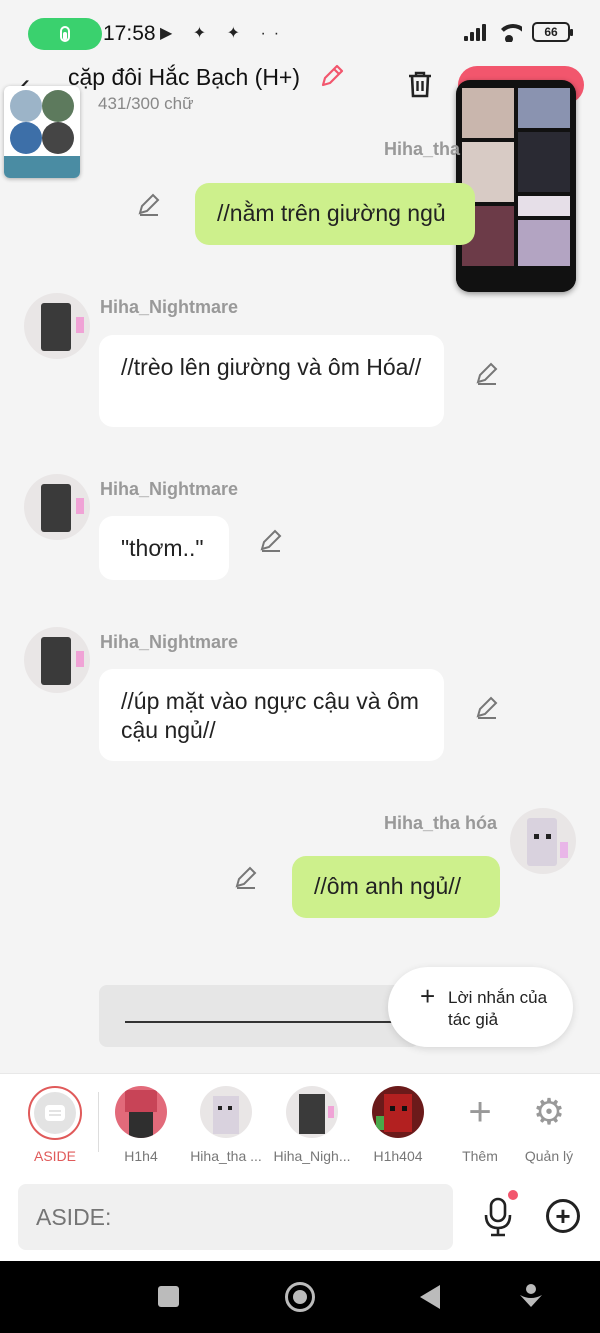 The height and width of the screenshot is (1333, 600). Describe the element at coordinates (441, 823) in the screenshot. I see `message-sender-name: Hiha_tha hóa` at that location.